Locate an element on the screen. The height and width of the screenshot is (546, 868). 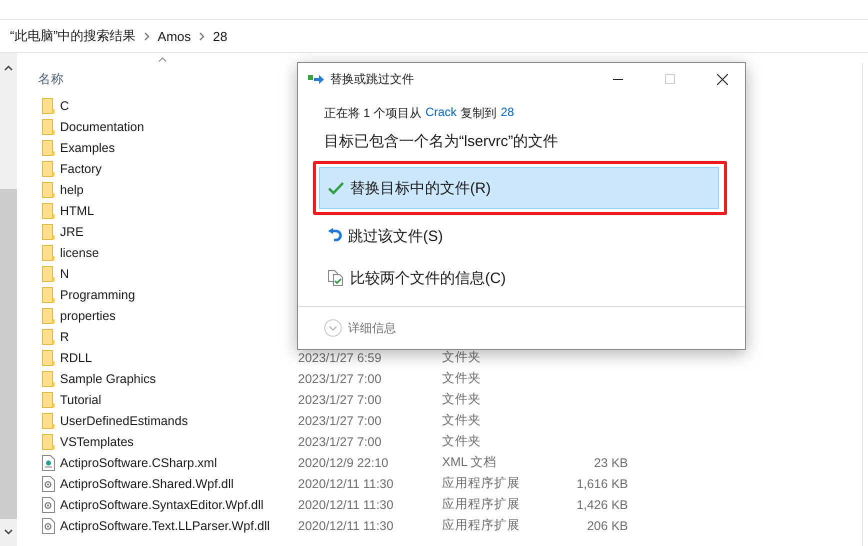
dialog-heading: 目标已包含一个名为“lservrc”的文件 is located at coordinates (442, 141).